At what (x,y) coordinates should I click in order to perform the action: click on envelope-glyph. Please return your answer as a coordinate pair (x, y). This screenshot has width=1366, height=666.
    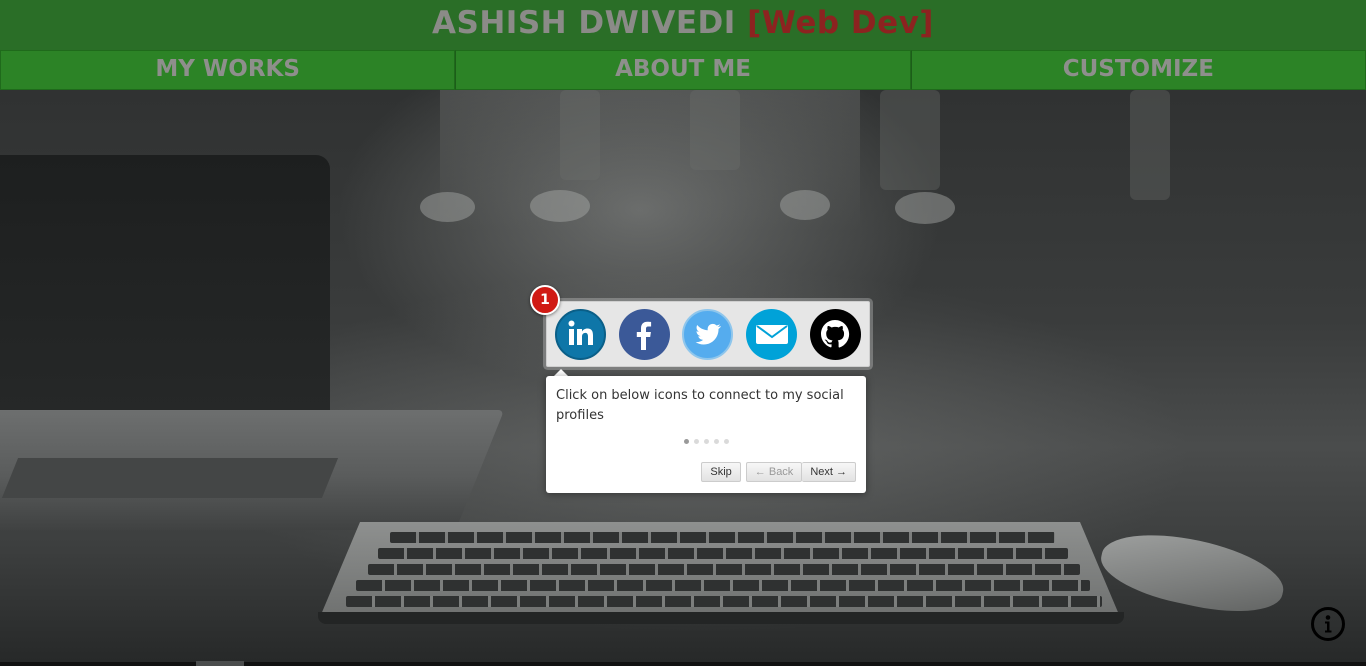
    Looking at the image, I should click on (771, 334).